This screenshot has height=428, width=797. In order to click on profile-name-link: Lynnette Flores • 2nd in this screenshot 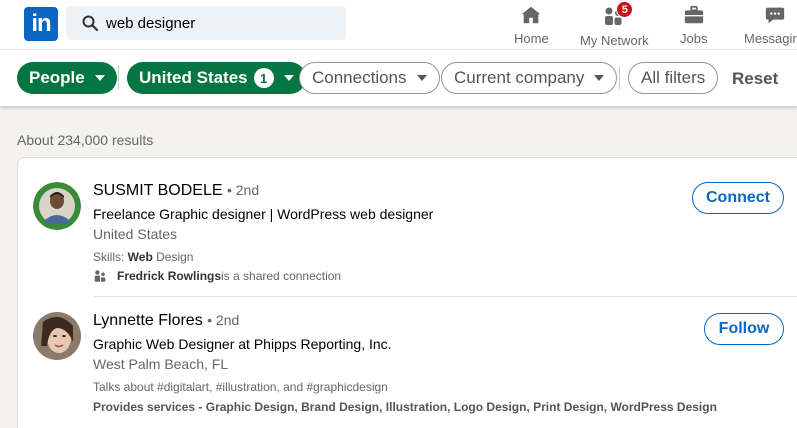, I will do `click(166, 321)`.